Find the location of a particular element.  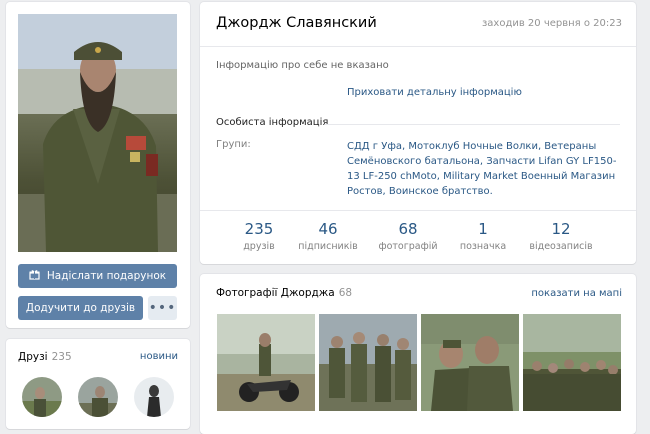

counter-followers: 46 підписників is located at coordinates (328, 236).